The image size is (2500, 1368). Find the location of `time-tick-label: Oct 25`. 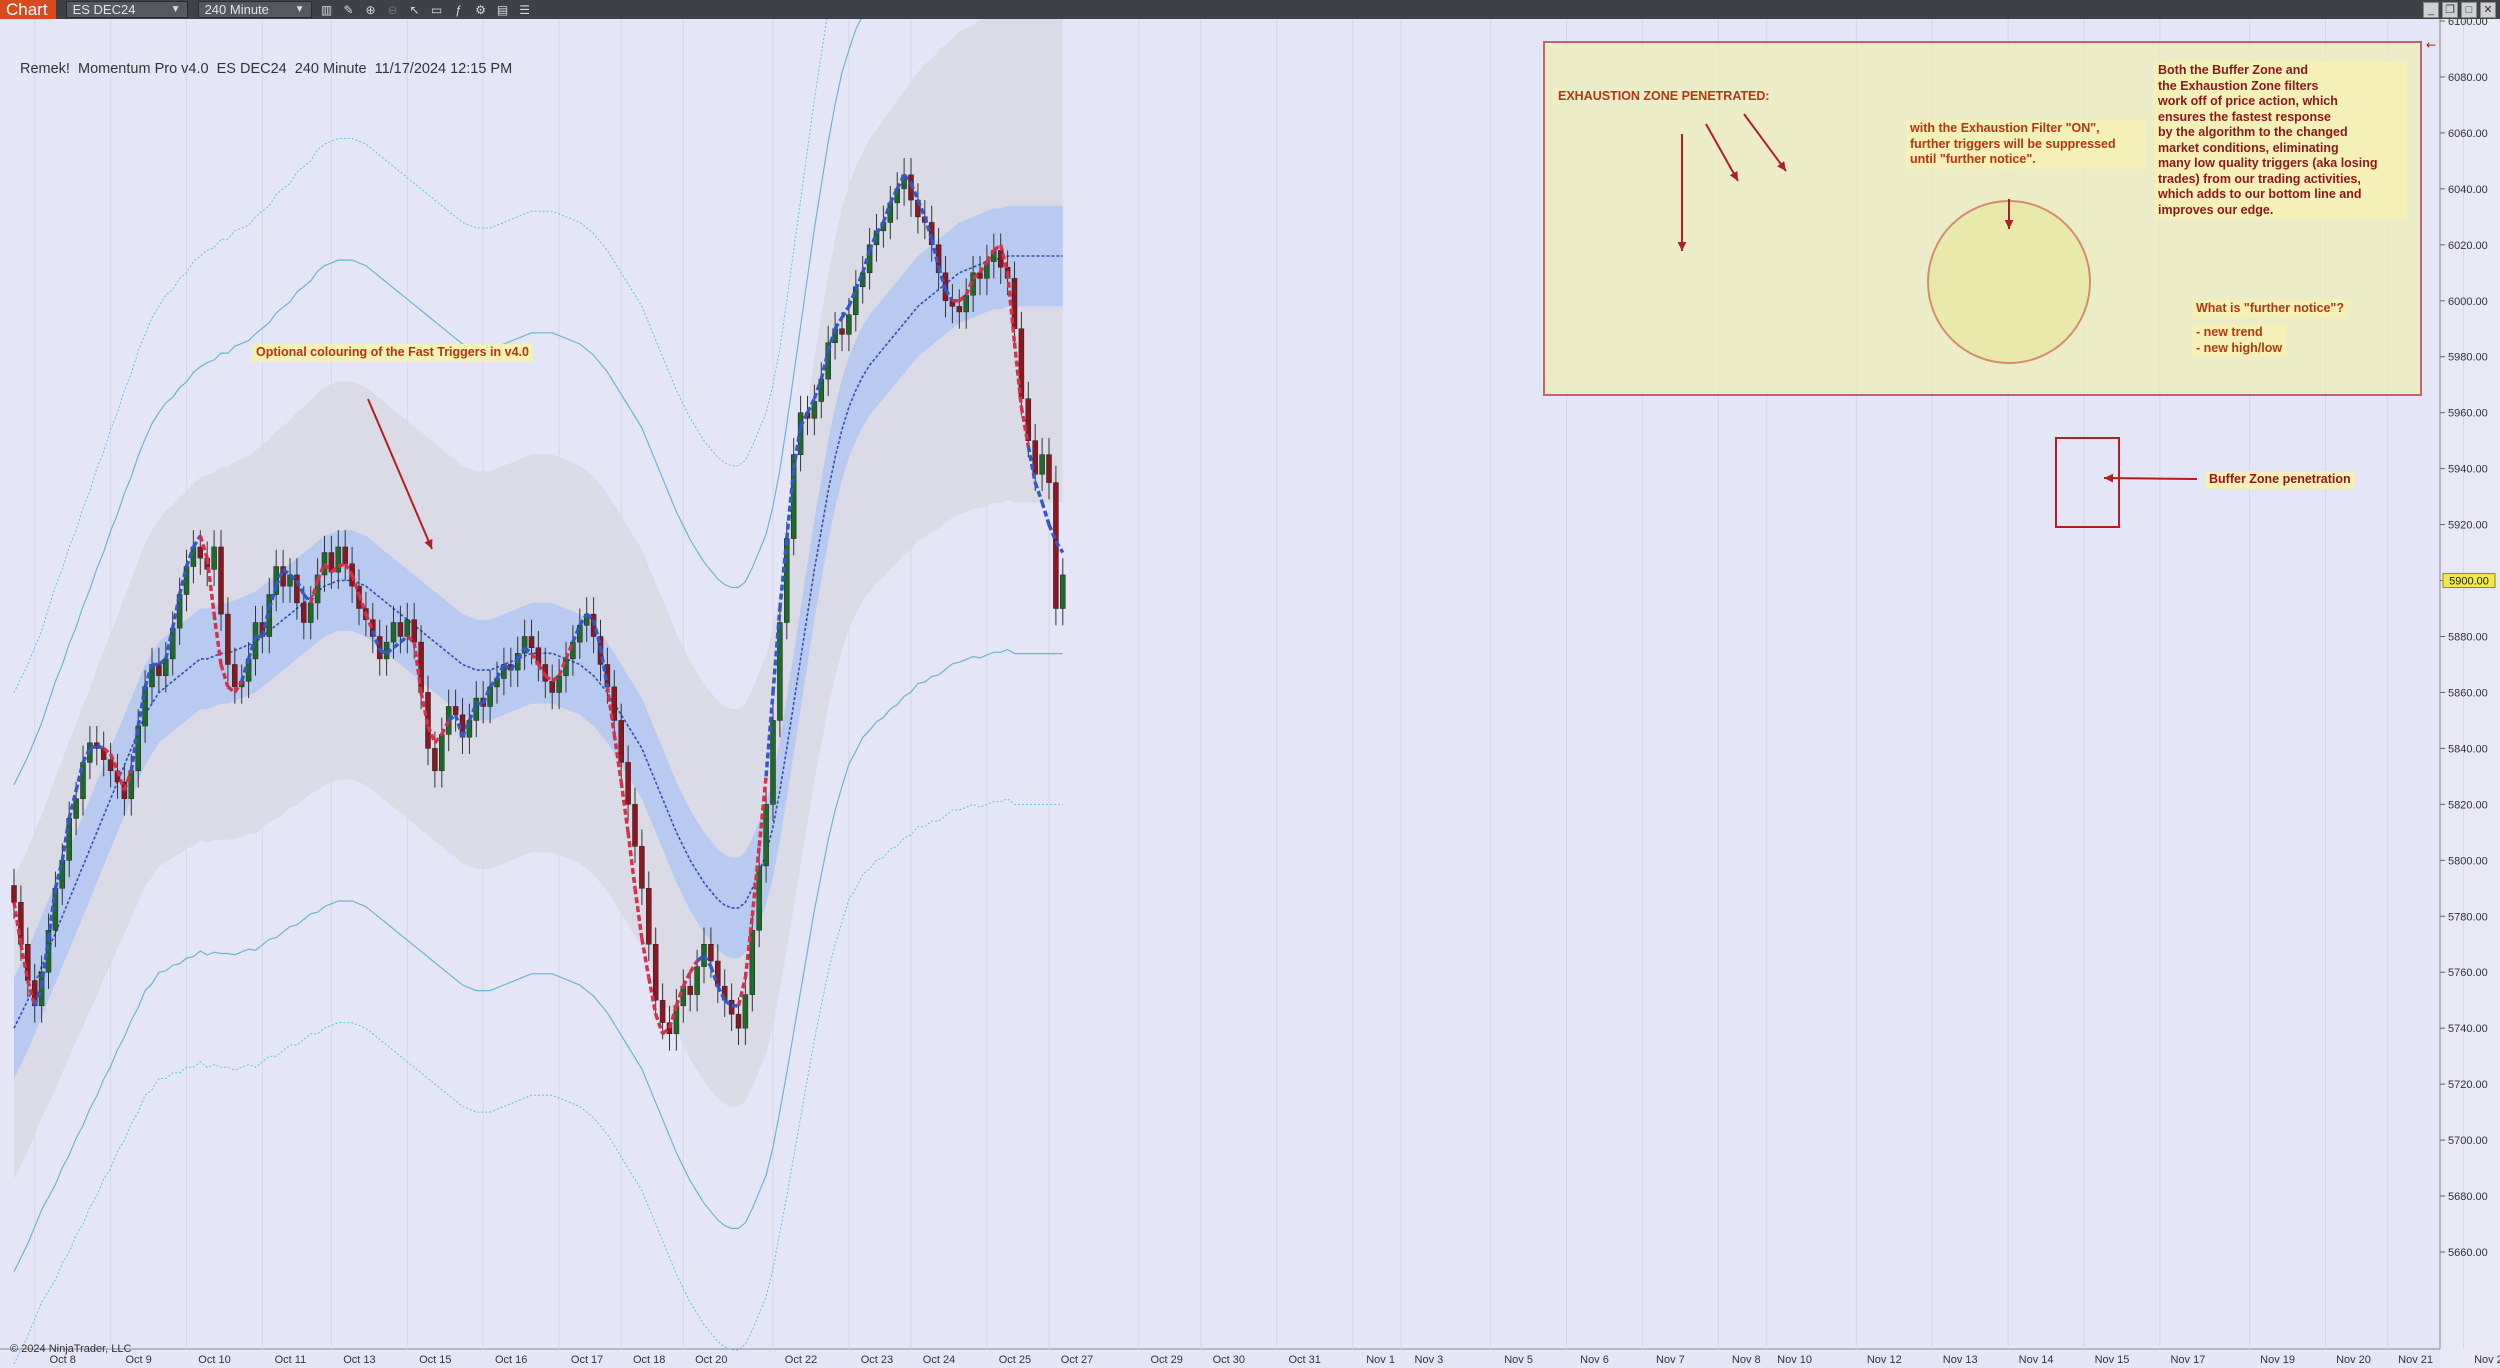

time-tick-label: Oct 25 is located at coordinates (1015, 1360).